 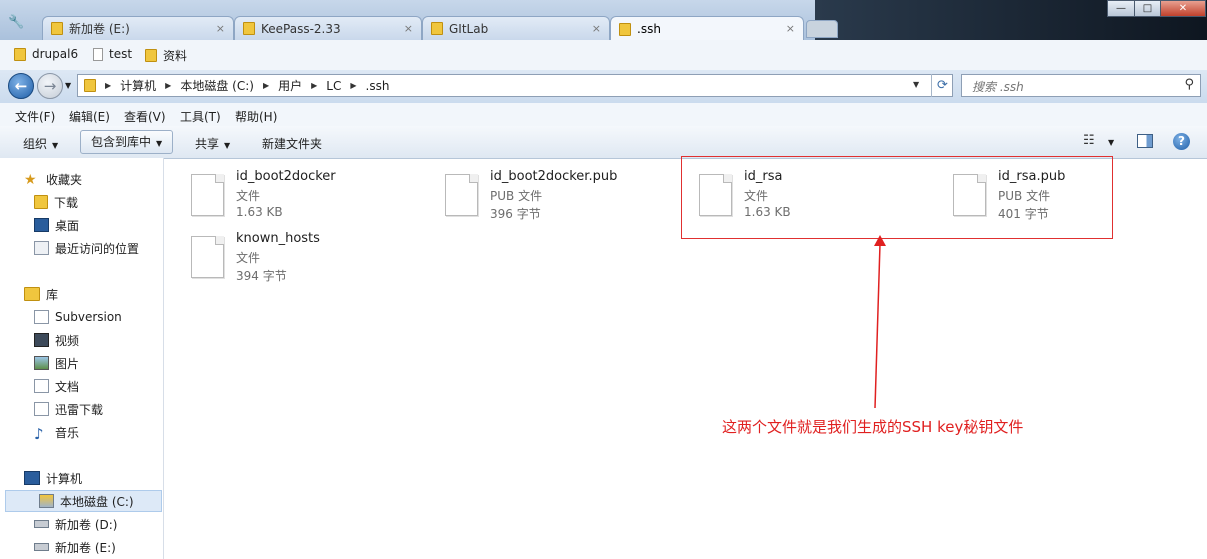 I want to click on sidebar-item-label: 音乐, so click(x=67, y=432).